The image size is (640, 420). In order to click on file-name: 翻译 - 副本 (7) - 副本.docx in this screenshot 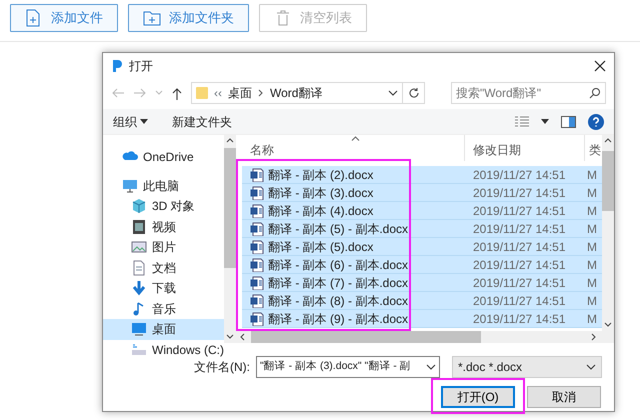, I will do `click(338, 283)`.